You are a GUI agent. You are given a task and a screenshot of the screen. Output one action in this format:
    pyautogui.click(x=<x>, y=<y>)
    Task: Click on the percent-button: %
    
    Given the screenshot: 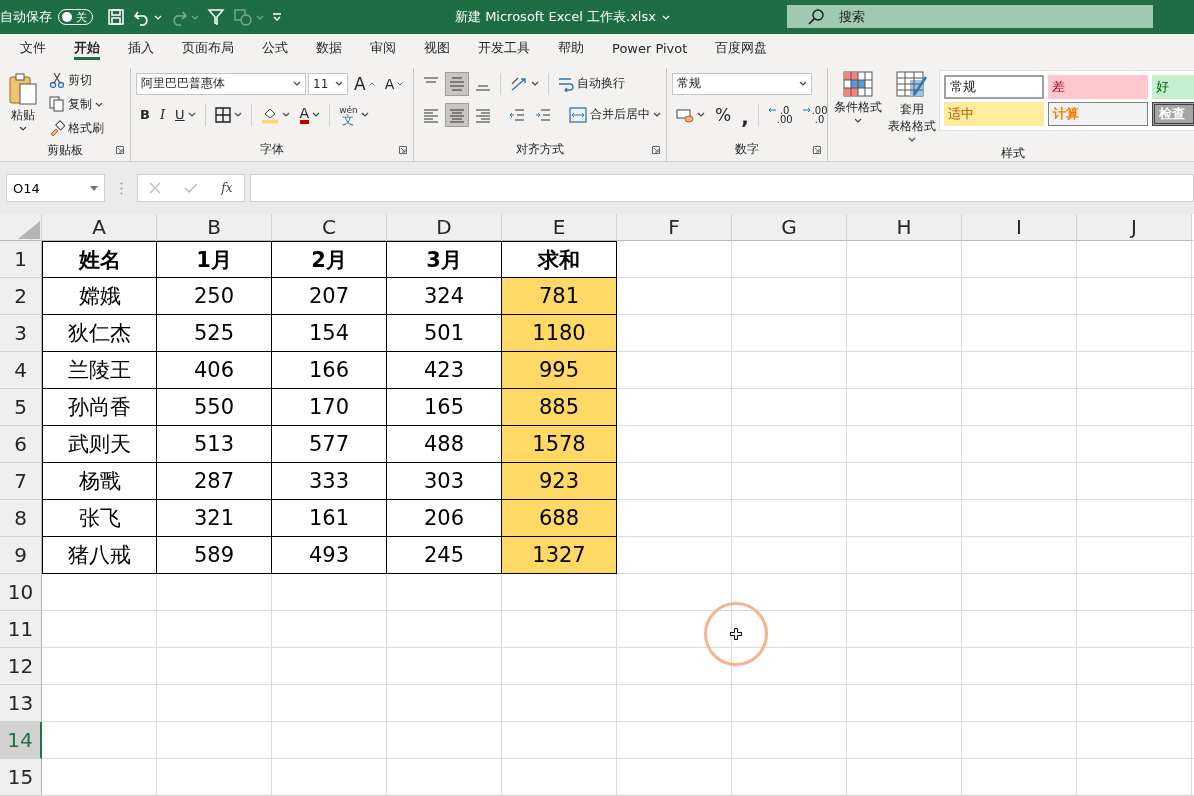 What is the action you would take?
    pyautogui.click(x=723, y=114)
    